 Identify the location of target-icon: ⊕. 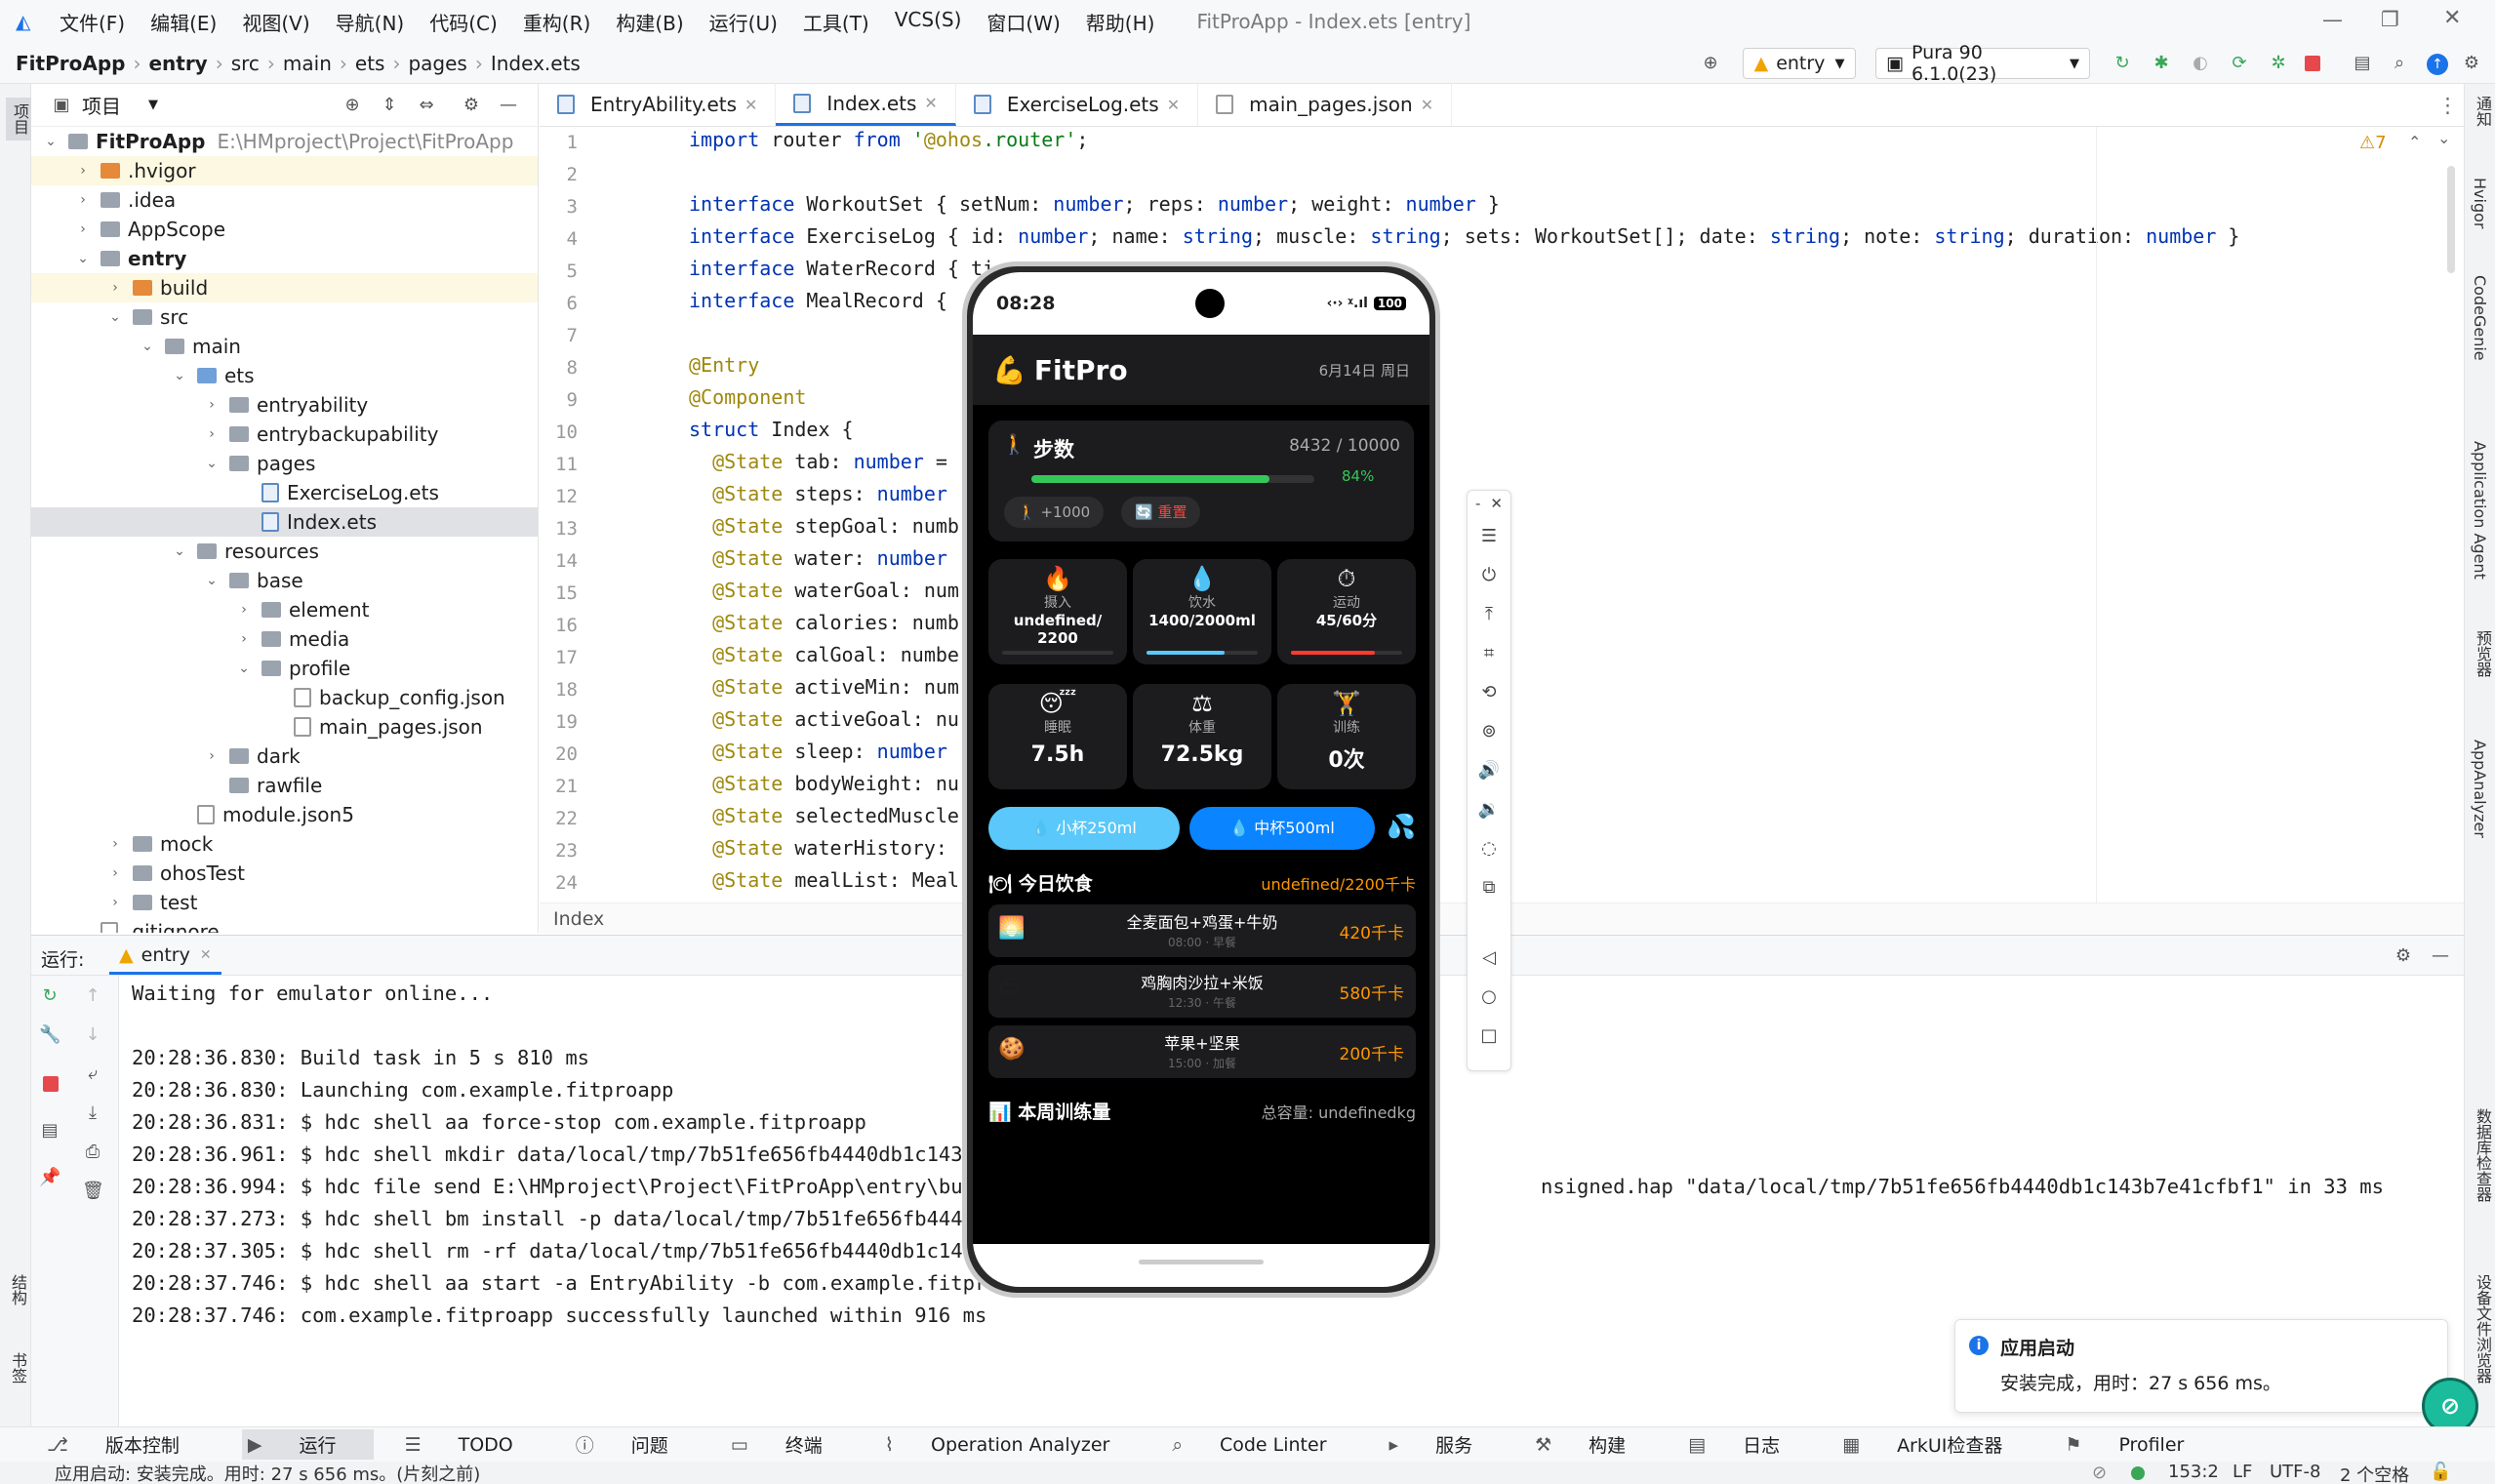
(1711, 63).